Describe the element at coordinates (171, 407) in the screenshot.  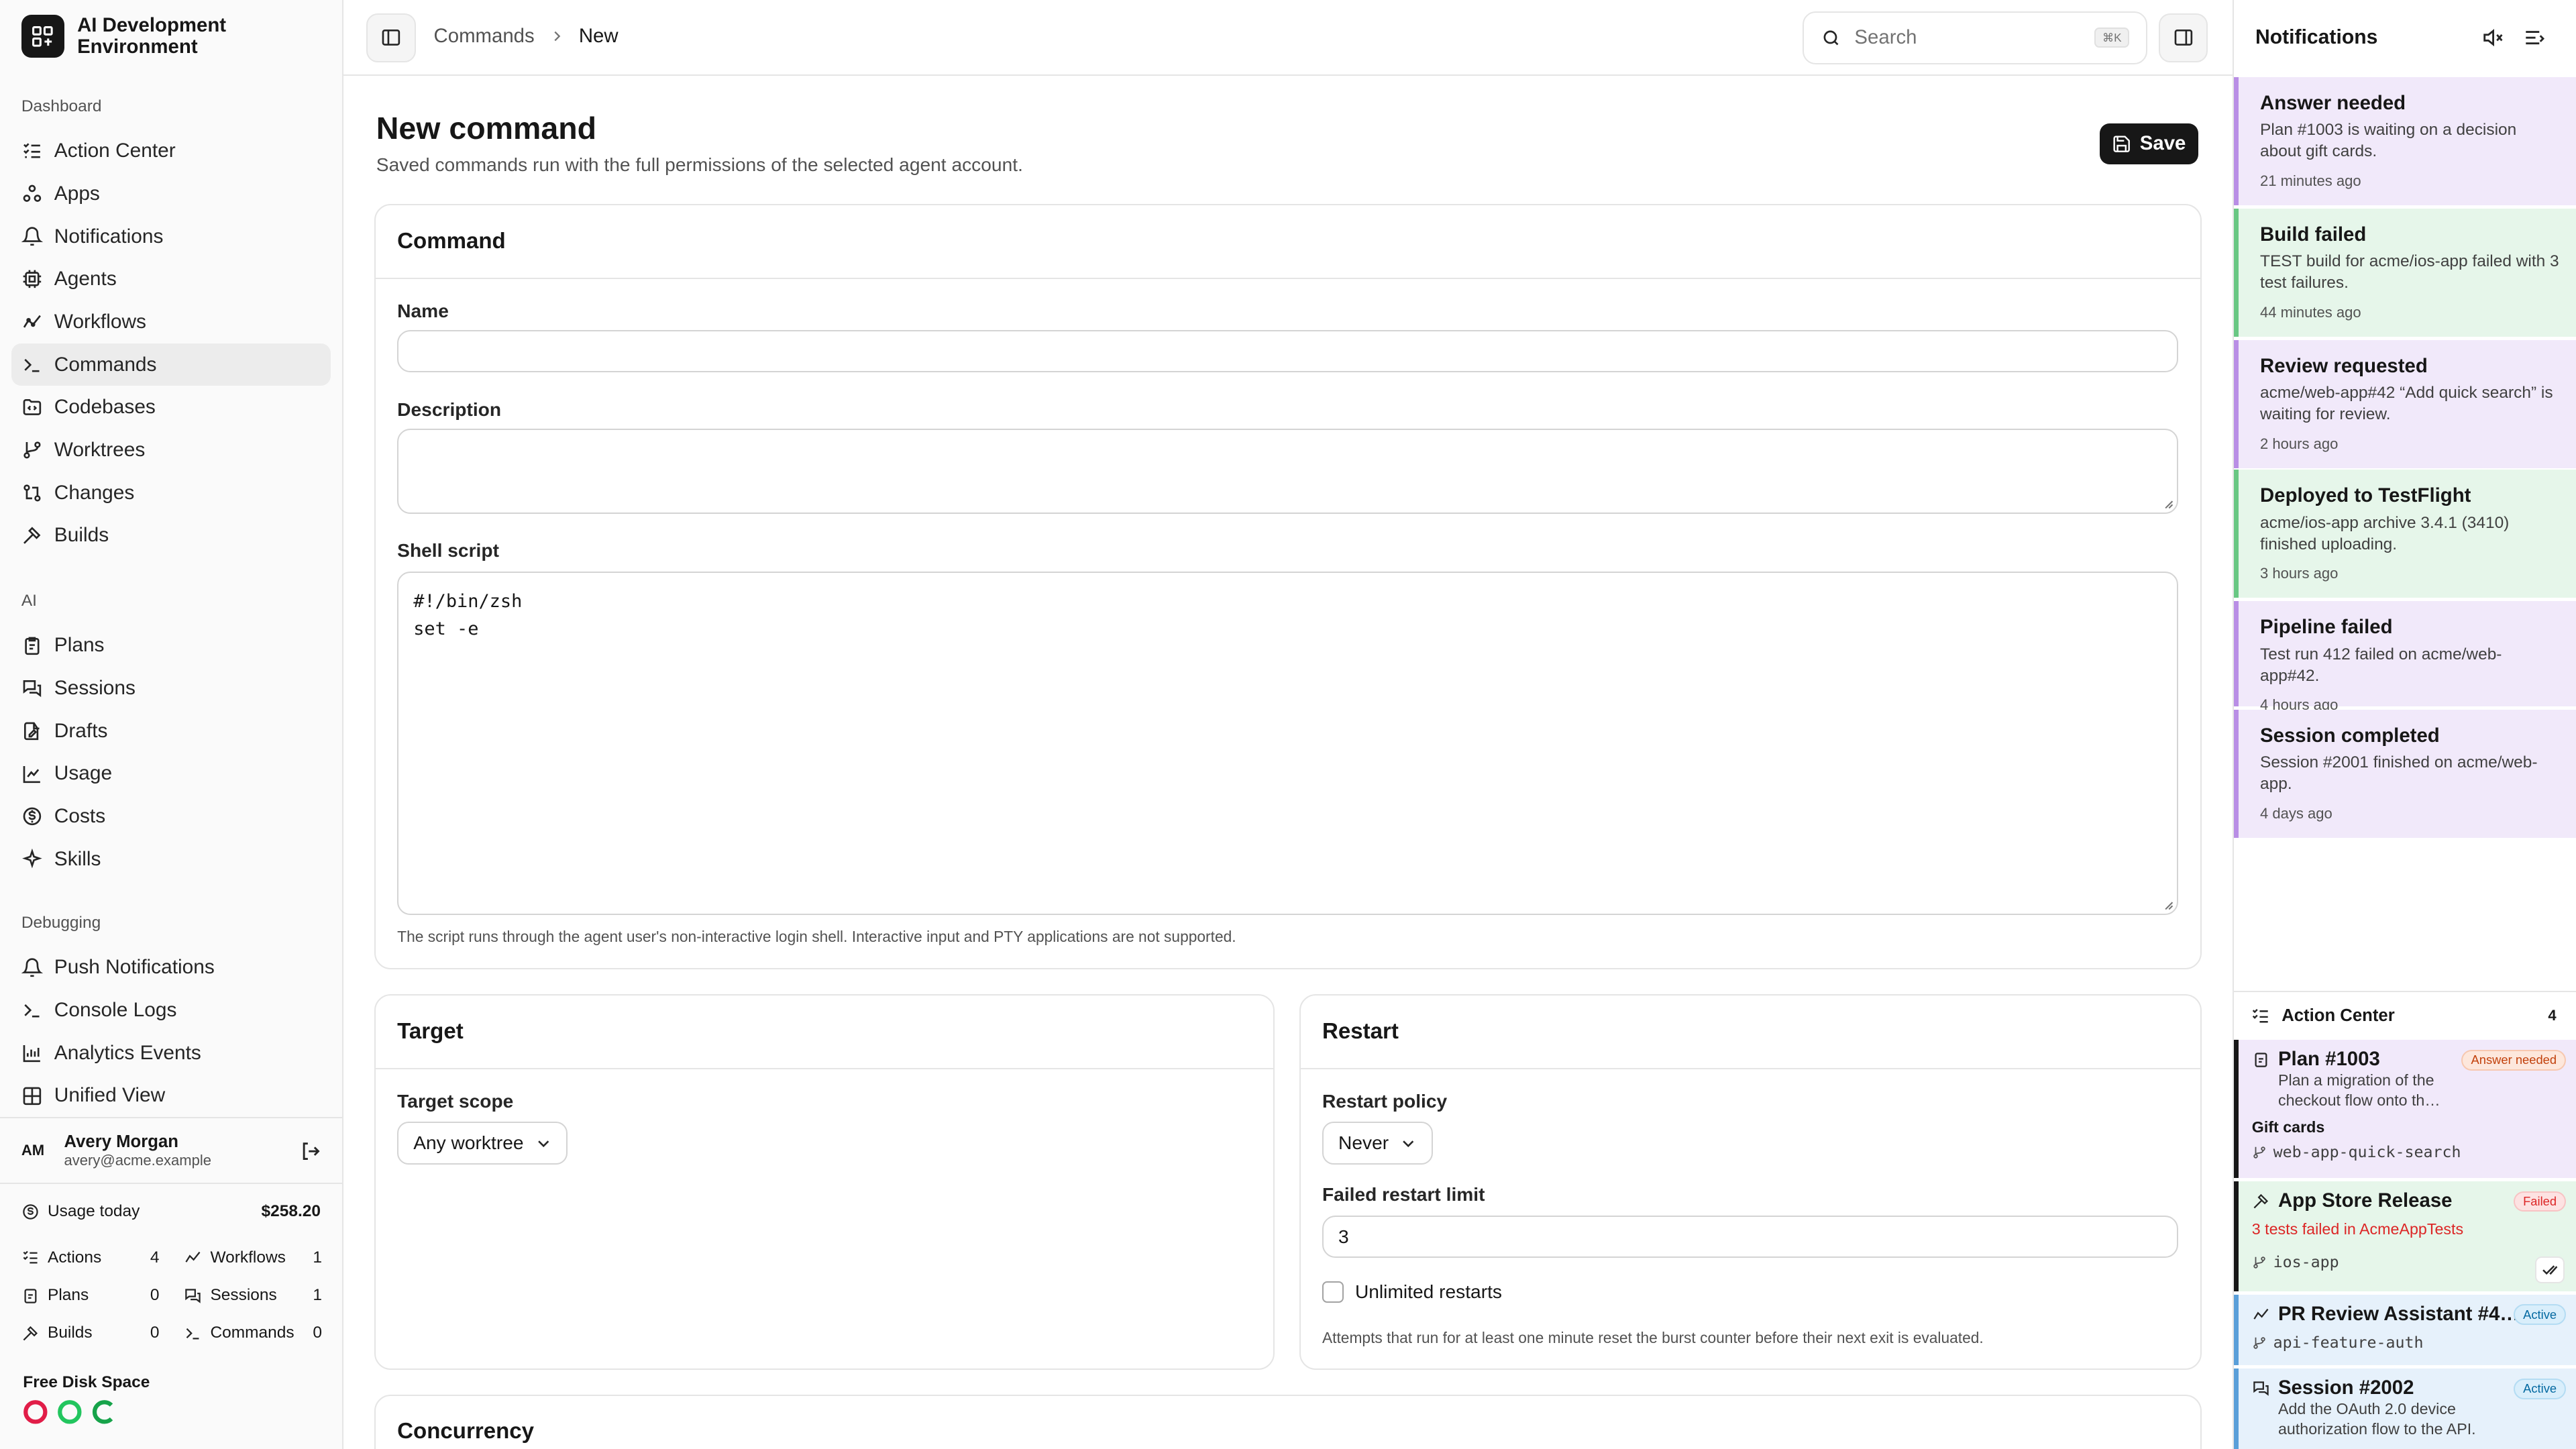
I see `sidebar-item-codebases: Codebases` at that location.